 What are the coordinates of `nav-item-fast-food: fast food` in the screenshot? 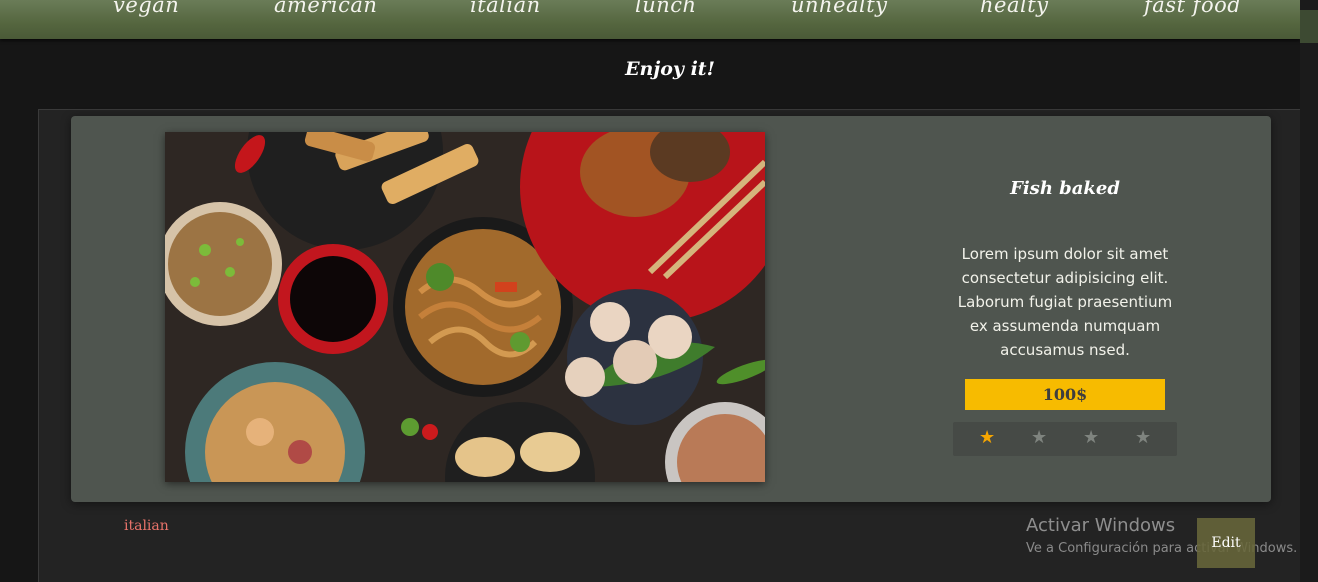 It's located at (1192, 8).